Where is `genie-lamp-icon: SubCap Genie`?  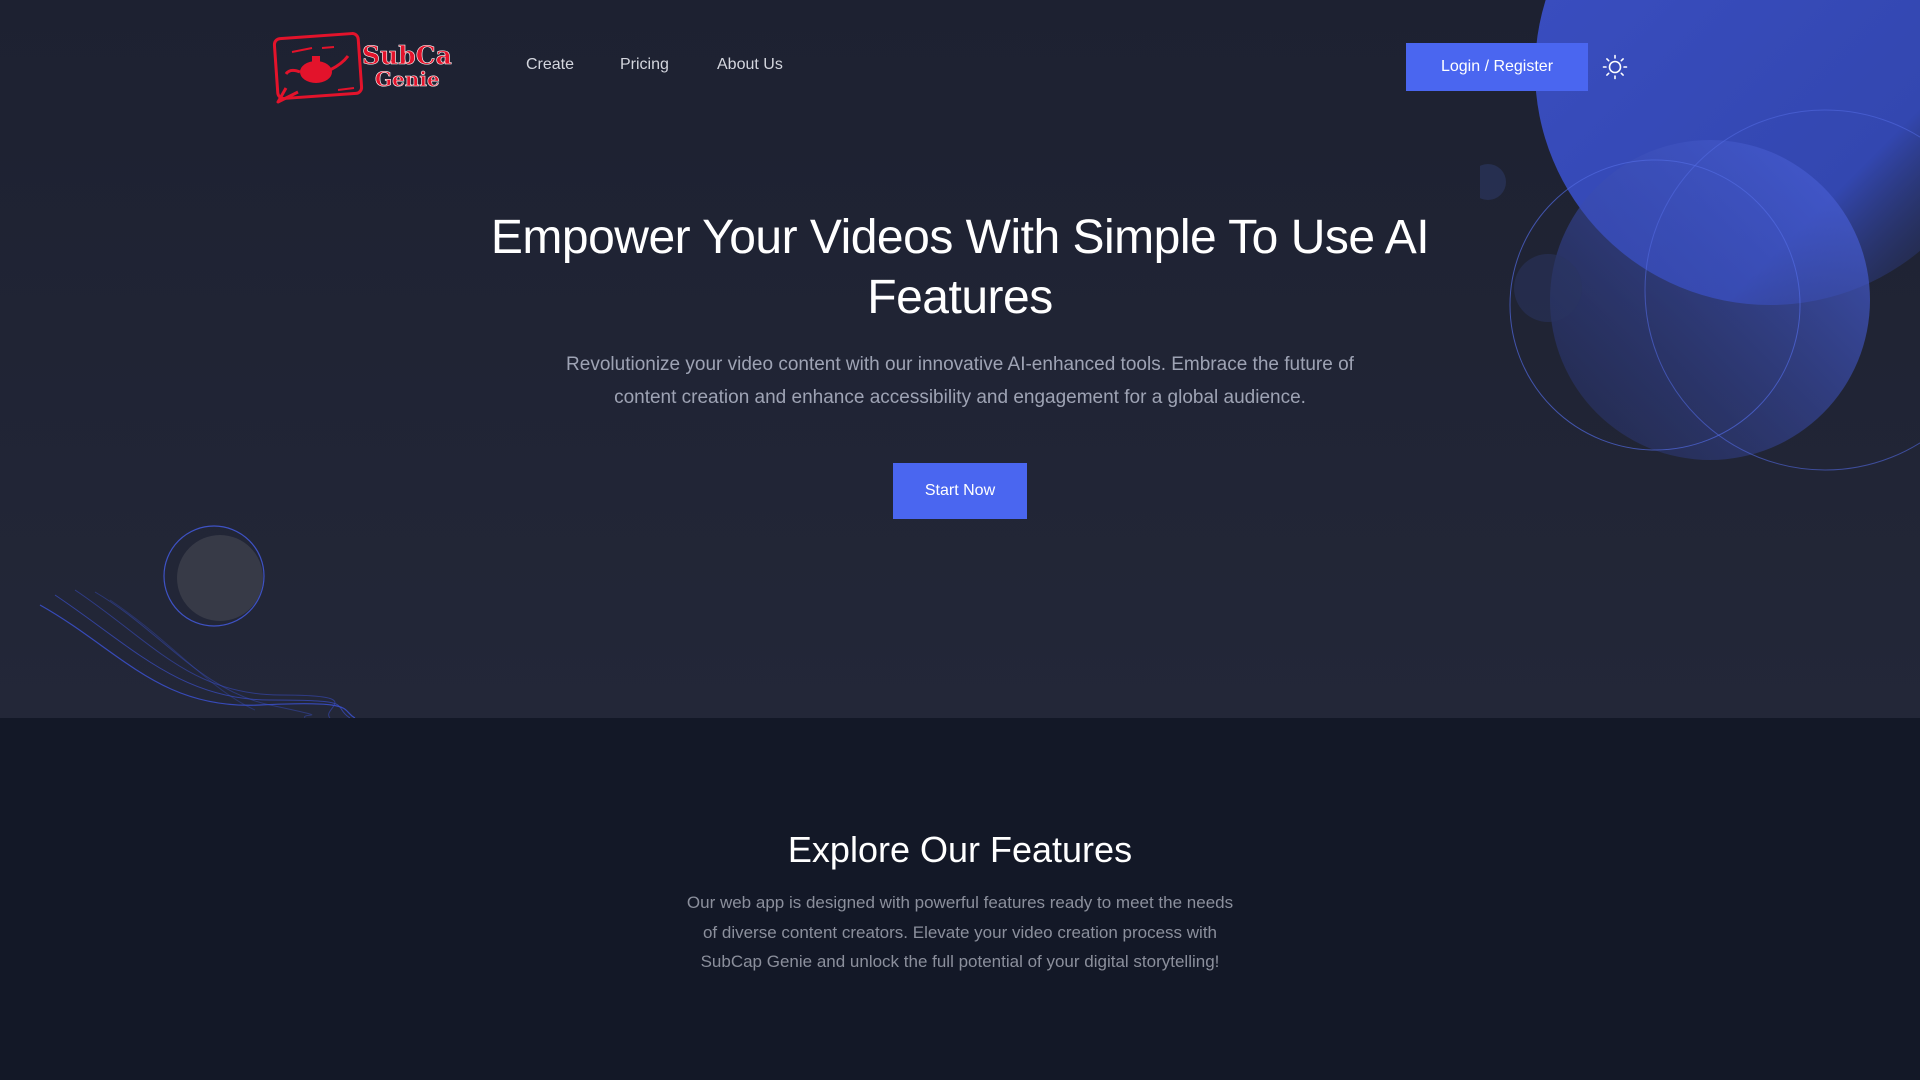 genie-lamp-icon: SubCap Genie is located at coordinates (371, 68).